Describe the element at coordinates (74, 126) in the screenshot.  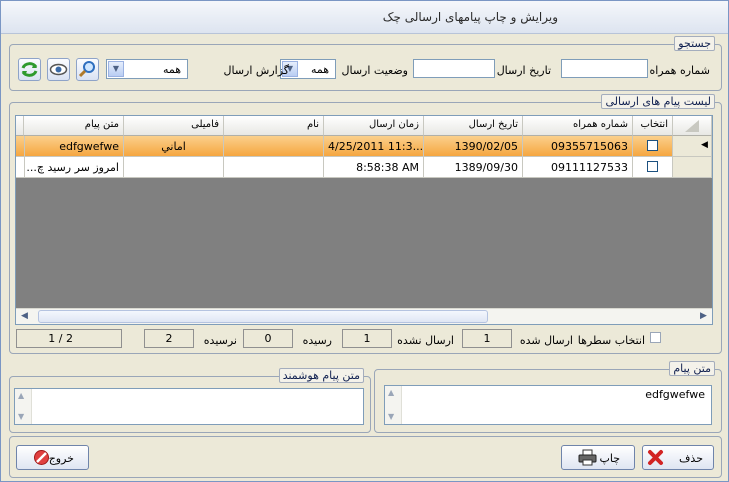
I see `column-header-message: متن پیام` at that location.